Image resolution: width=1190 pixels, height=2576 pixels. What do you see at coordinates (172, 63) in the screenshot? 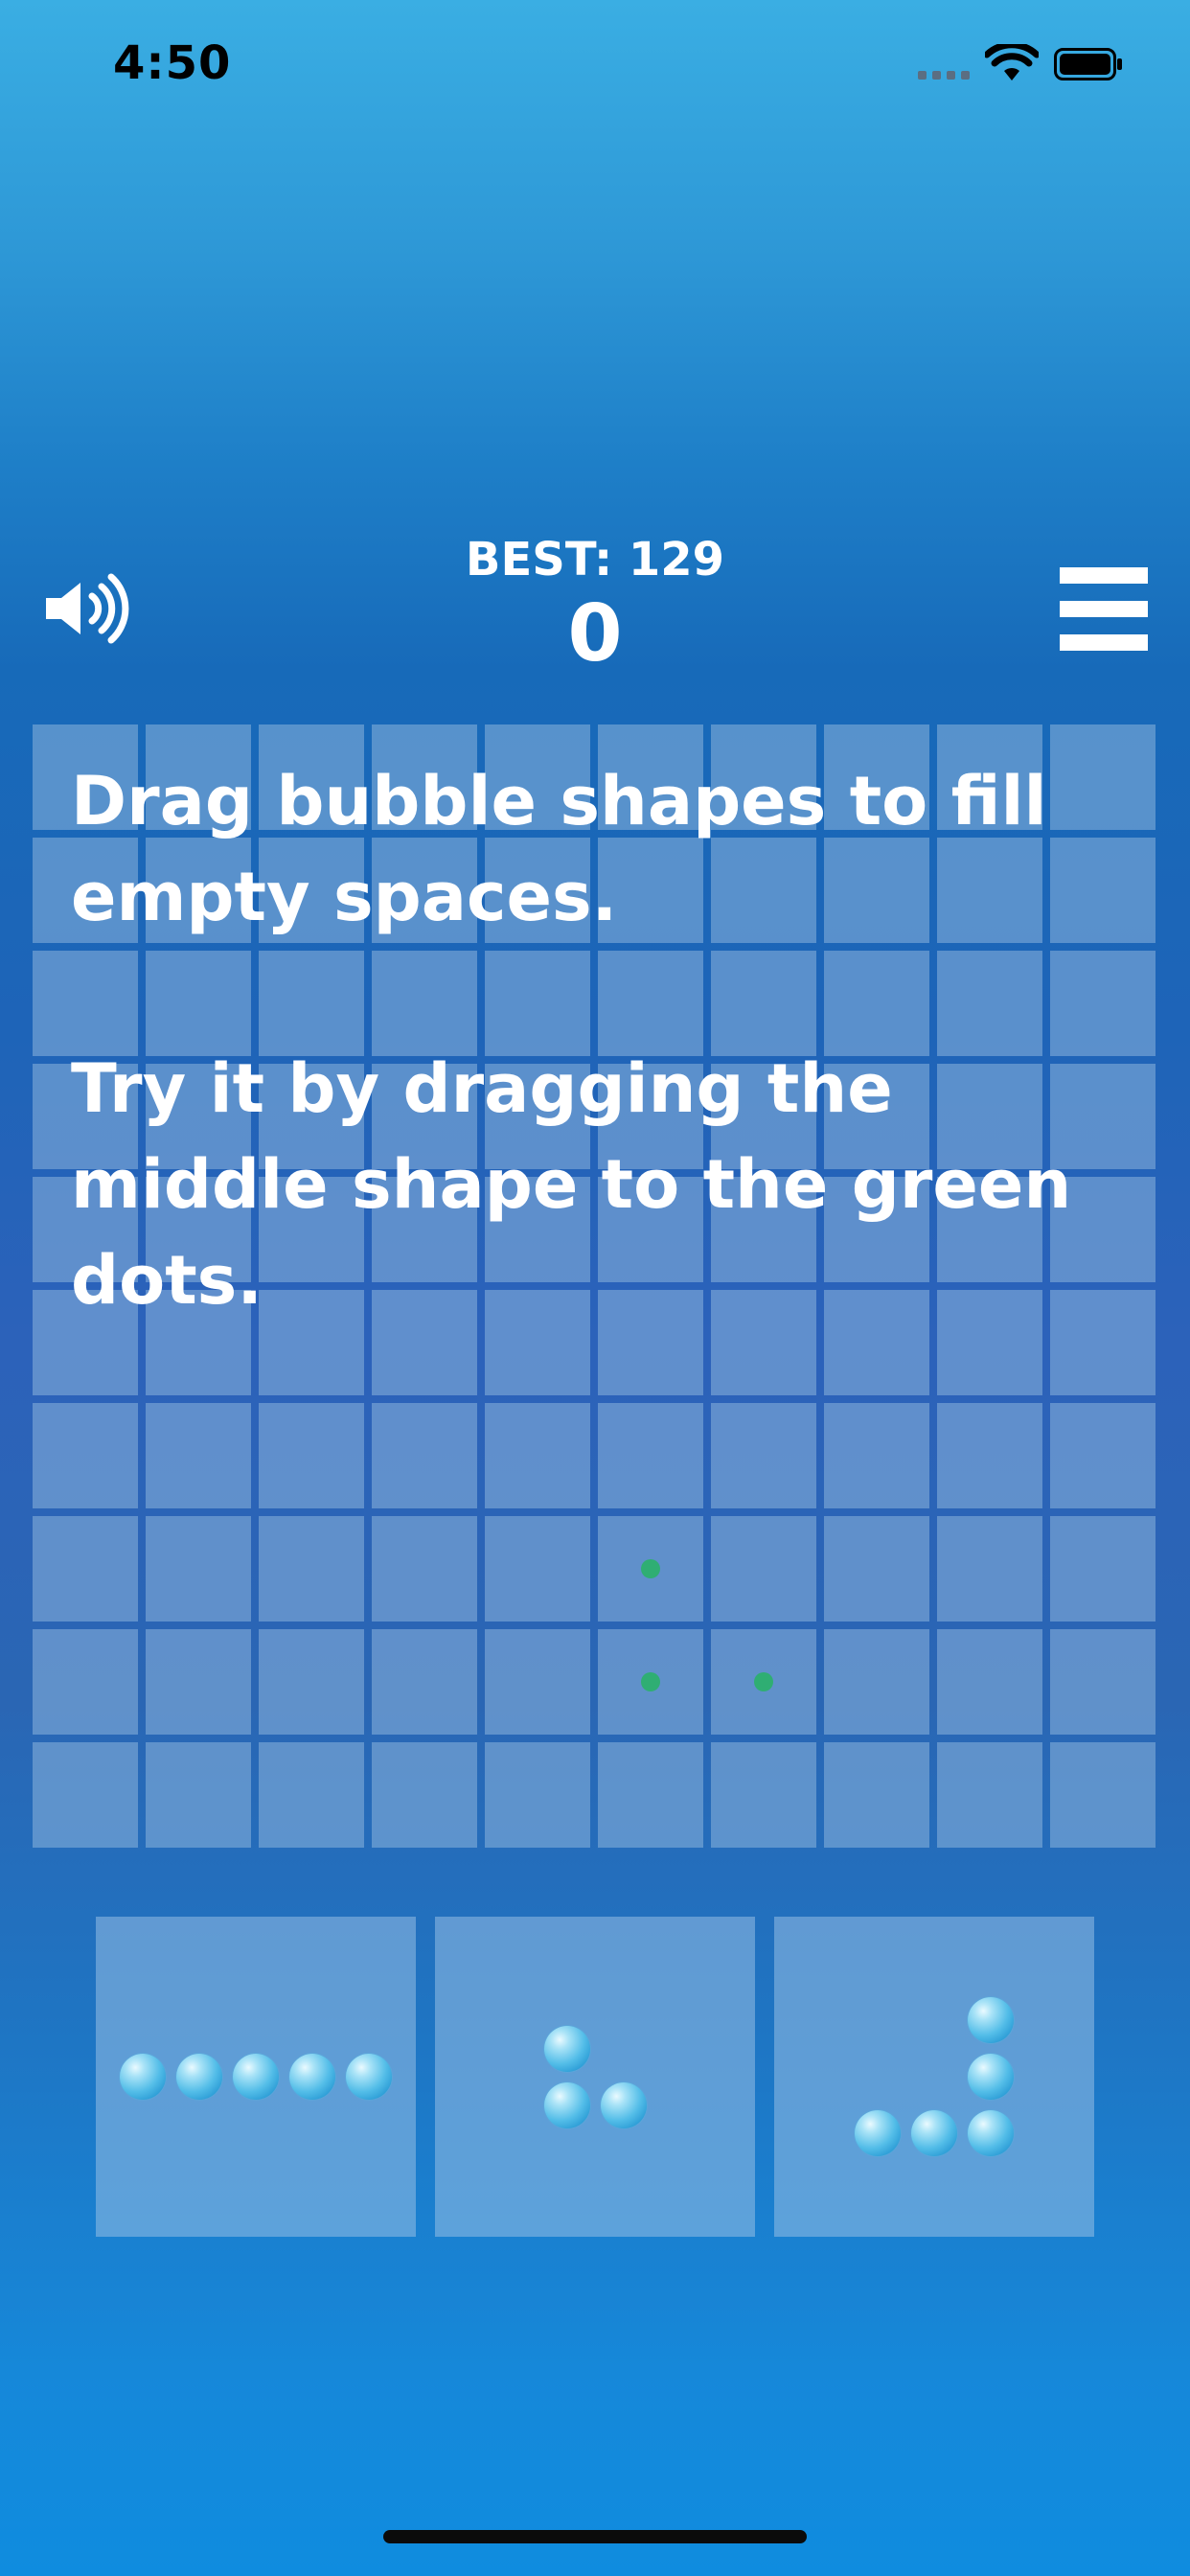
I see `status-time: 4:50` at bounding box center [172, 63].